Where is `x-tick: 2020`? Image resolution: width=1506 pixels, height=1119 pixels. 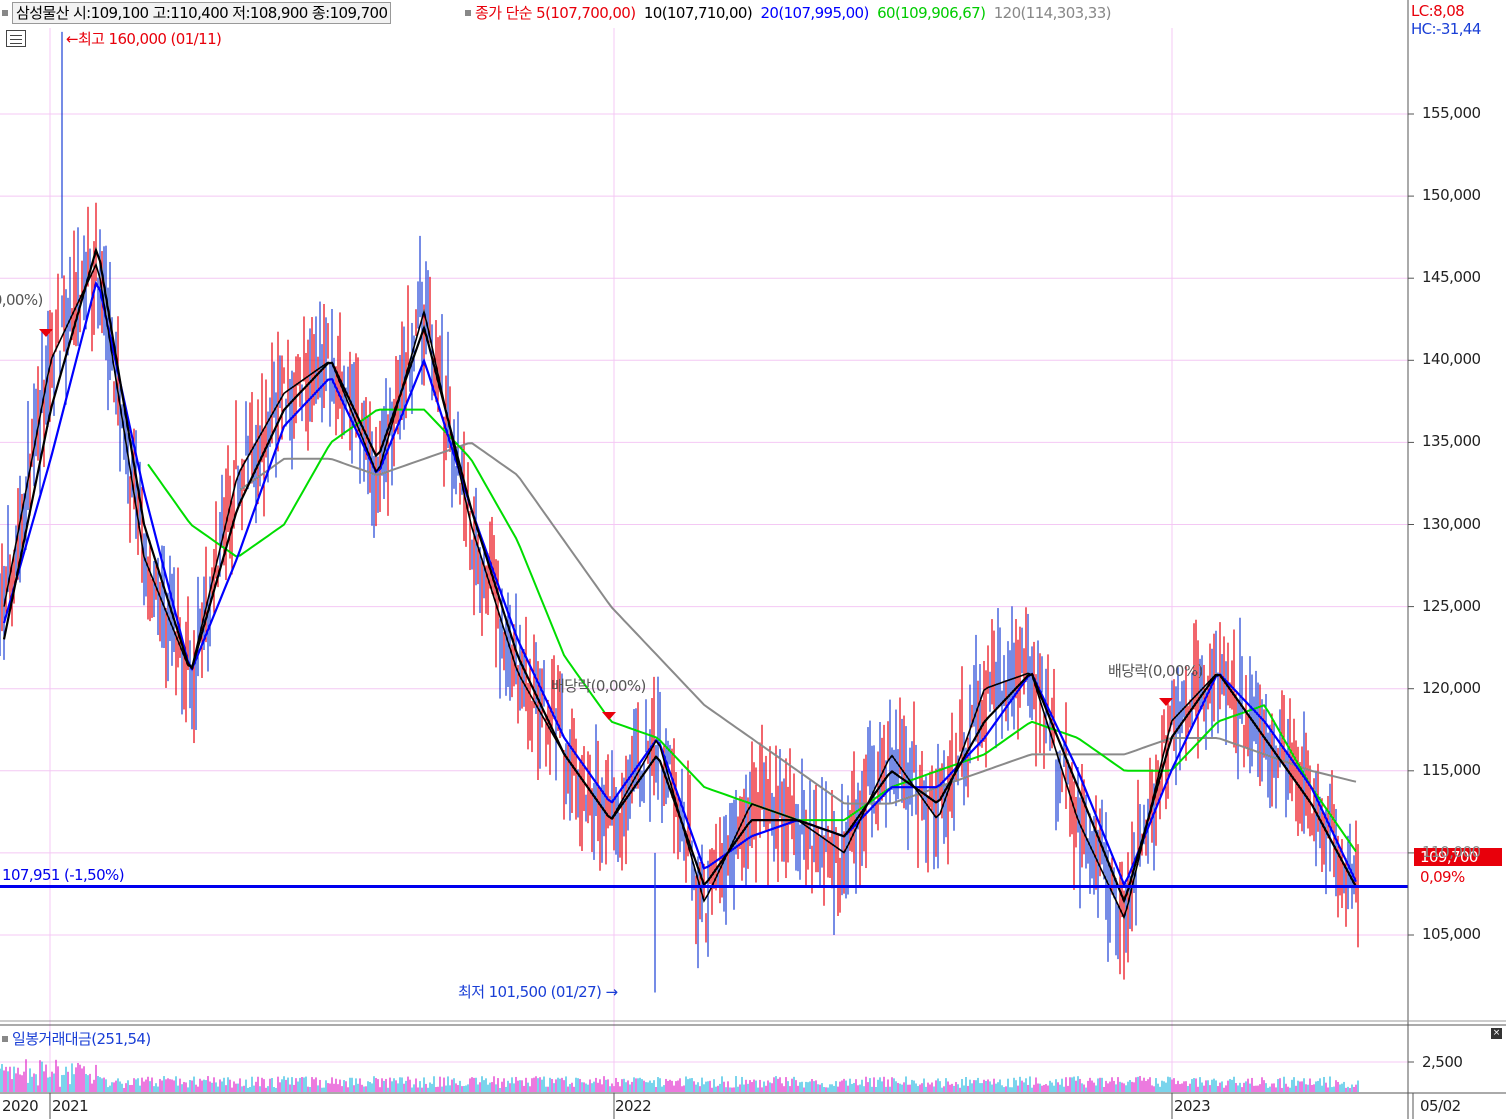
x-tick: 2020 is located at coordinates (20, 1106).